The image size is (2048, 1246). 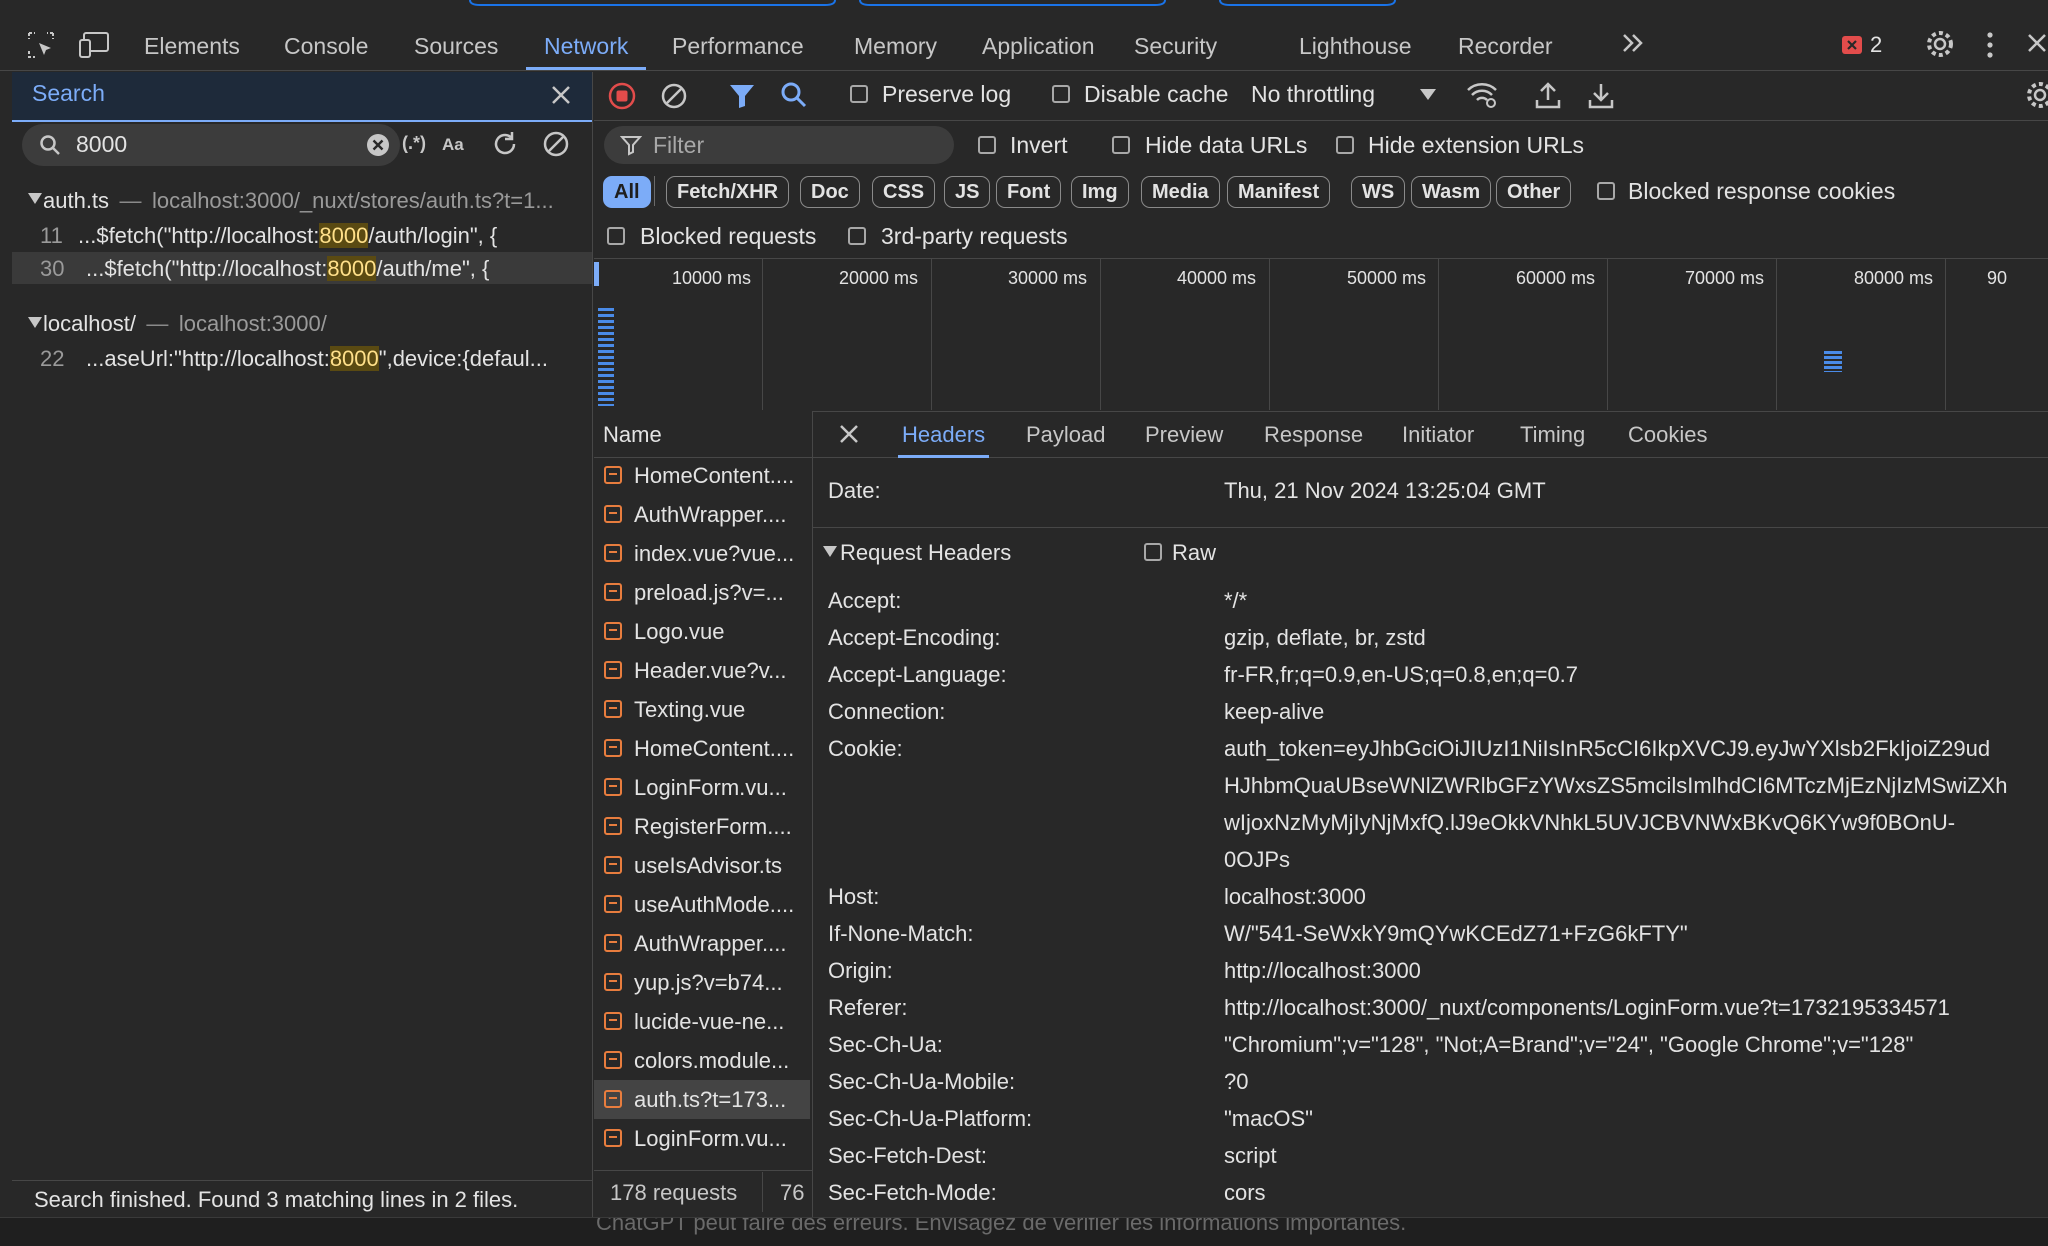 I want to click on network-search-icon, so click(x=794, y=95).